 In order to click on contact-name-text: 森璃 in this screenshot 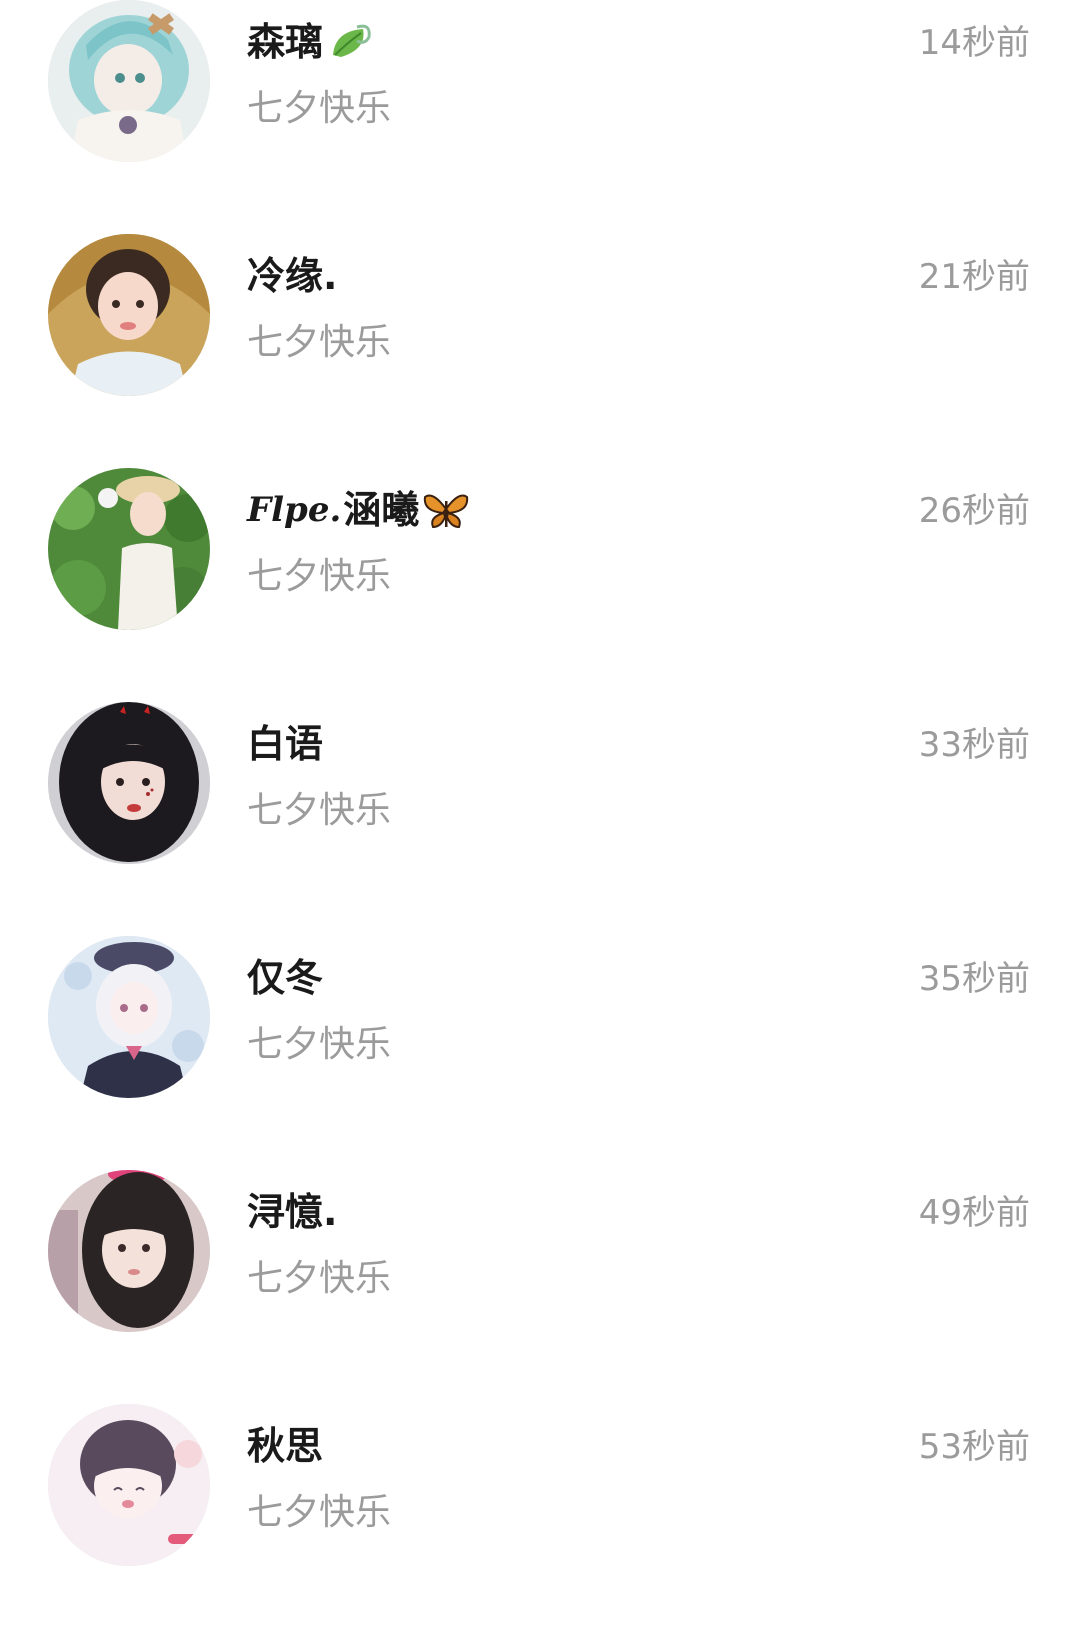, I will do `click(285, 42)`.